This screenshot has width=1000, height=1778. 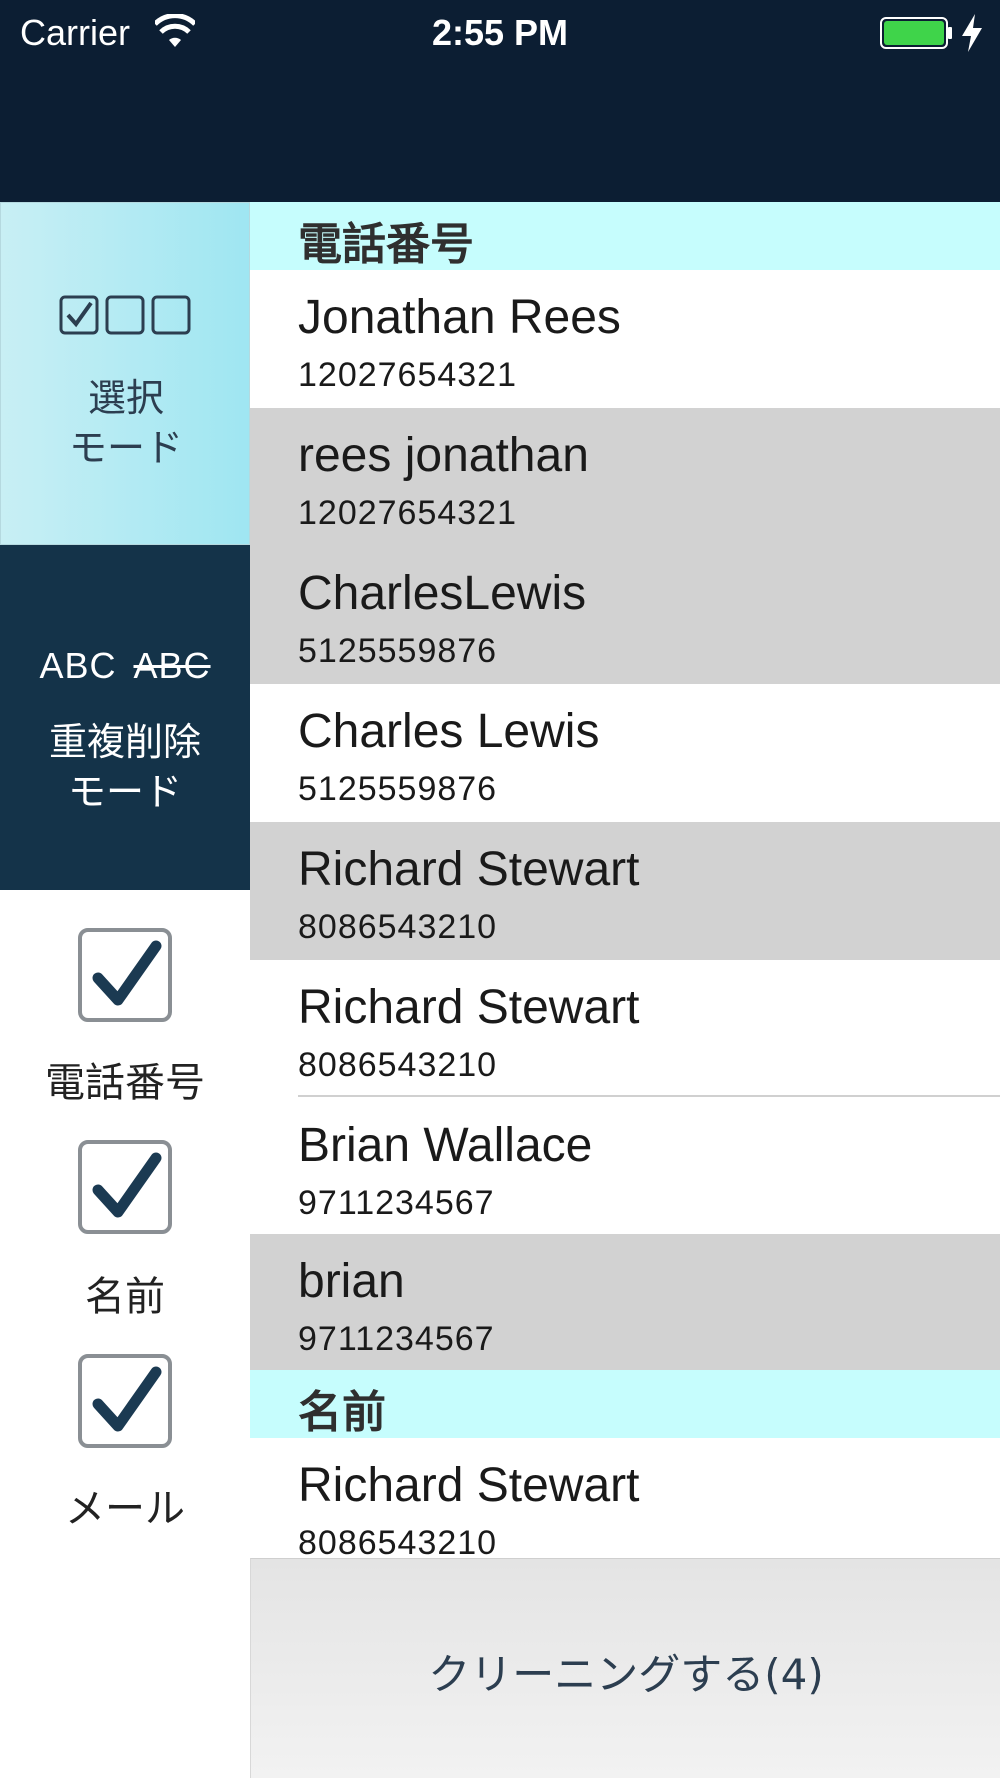 What do you see at coordinates (625, 1303) in the screenshot?
I see `list-item: brian 9711234567` at bounding box center [625, 1303].